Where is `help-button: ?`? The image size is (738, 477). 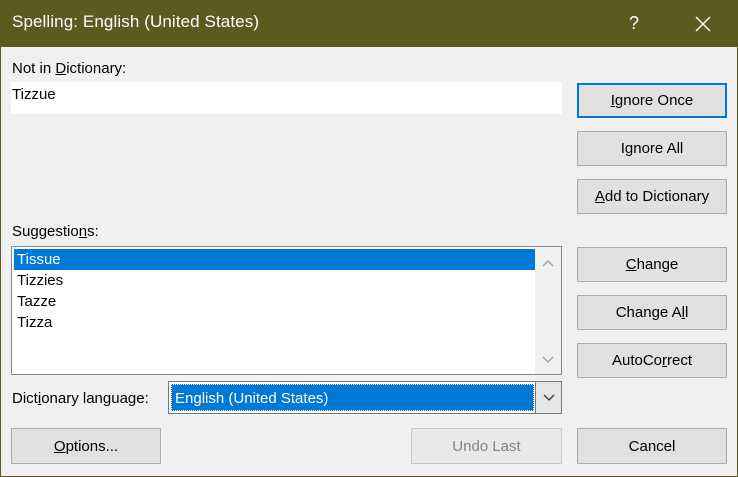
help-button: ? is located at coordinates (634, 23).